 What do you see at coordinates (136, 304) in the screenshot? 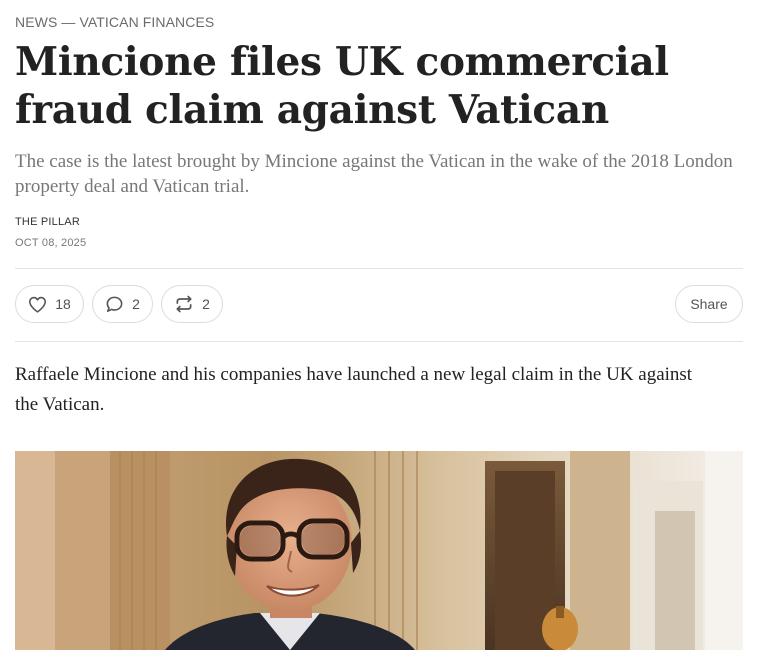
I see `comment-count: 2` at bounding box center [136, 304].